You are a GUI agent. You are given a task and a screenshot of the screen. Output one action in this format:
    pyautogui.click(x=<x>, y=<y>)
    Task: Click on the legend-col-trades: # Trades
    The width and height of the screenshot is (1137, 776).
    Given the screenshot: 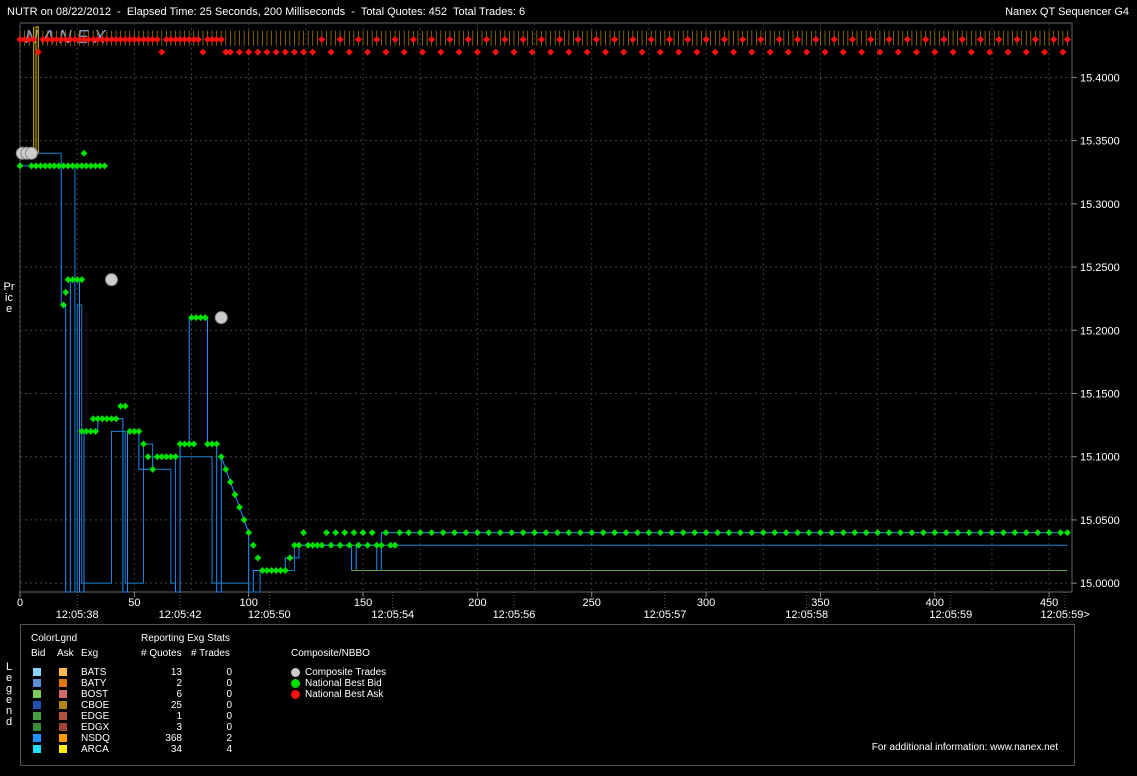 What is the action you would take?
    pyautogui.click(x=210, y=653)
    